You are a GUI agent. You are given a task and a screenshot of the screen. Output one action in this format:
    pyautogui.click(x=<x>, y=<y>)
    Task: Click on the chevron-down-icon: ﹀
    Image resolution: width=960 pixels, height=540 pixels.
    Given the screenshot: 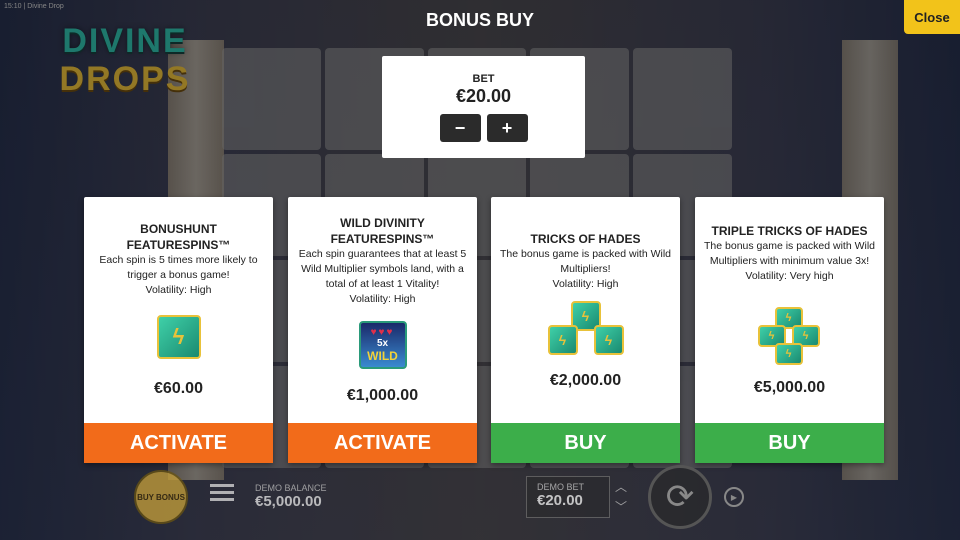 What is the action you would take?
    pyautogui.click(x=621, y=506)
    